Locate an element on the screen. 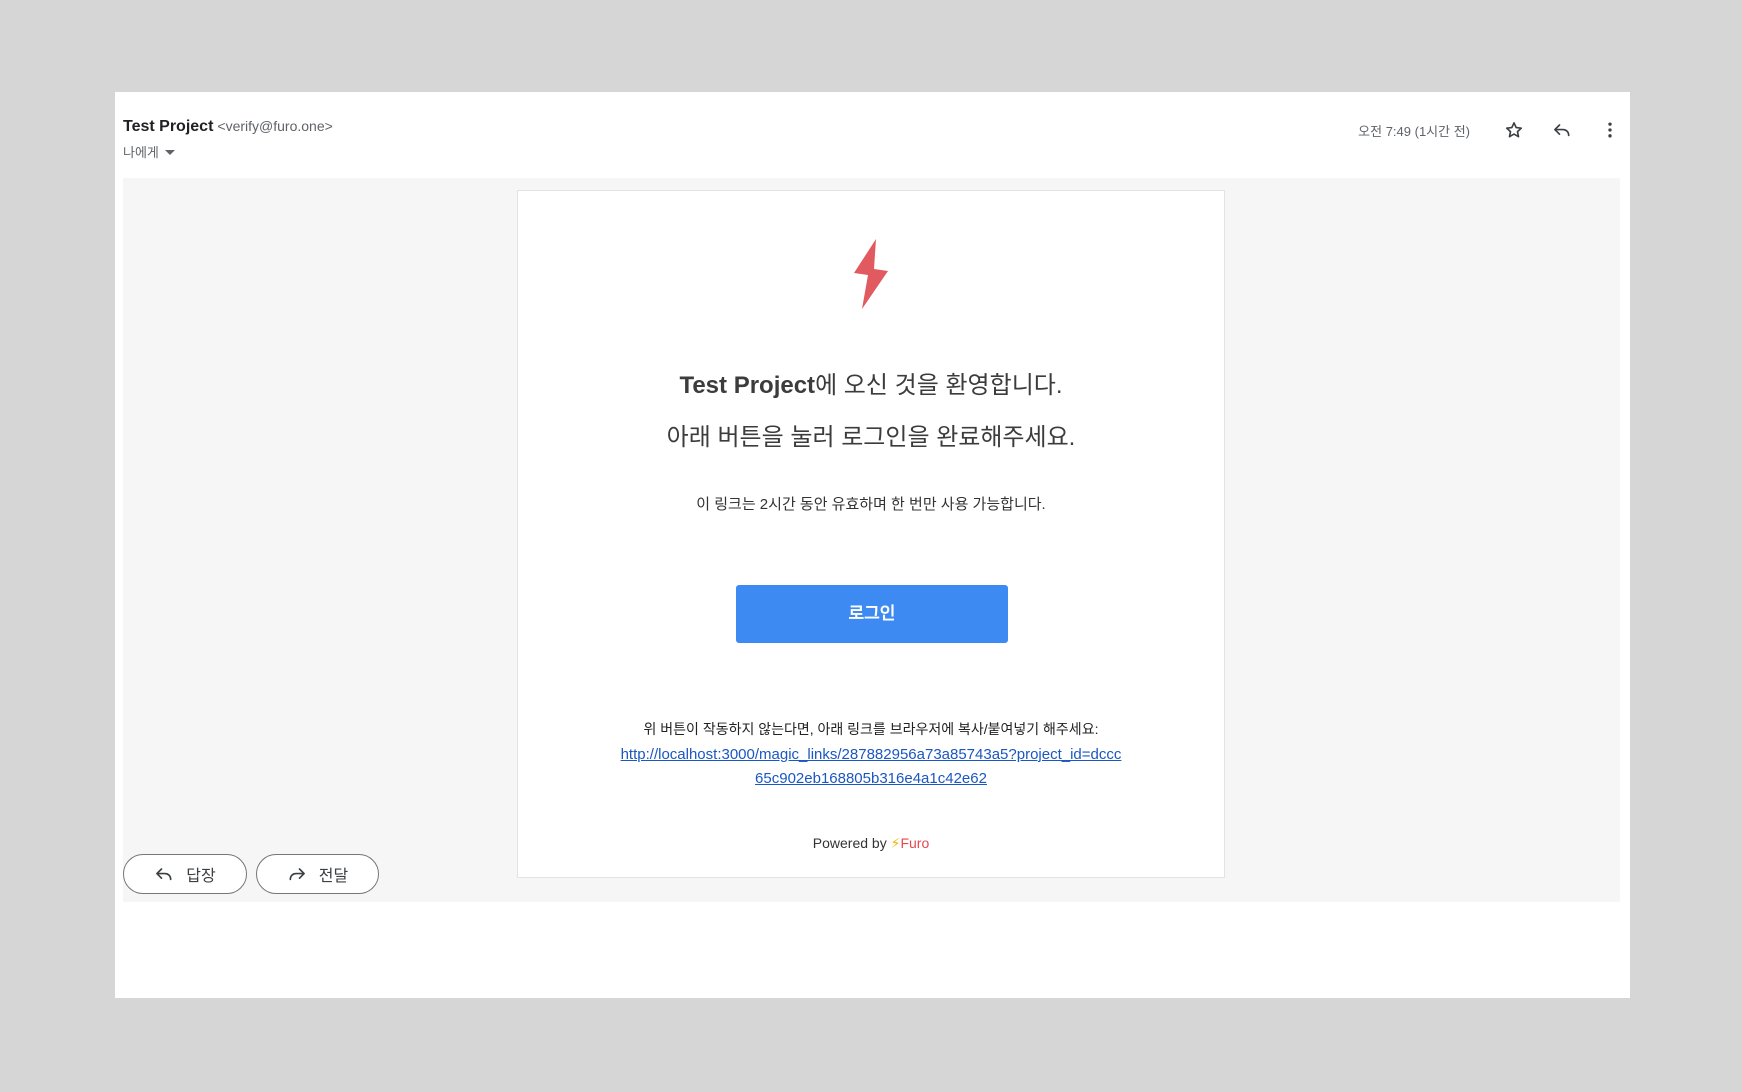 This screenshot has height=1092, width=1742. recipient-toggle: 나에게 is located at coordinates (149, 151).